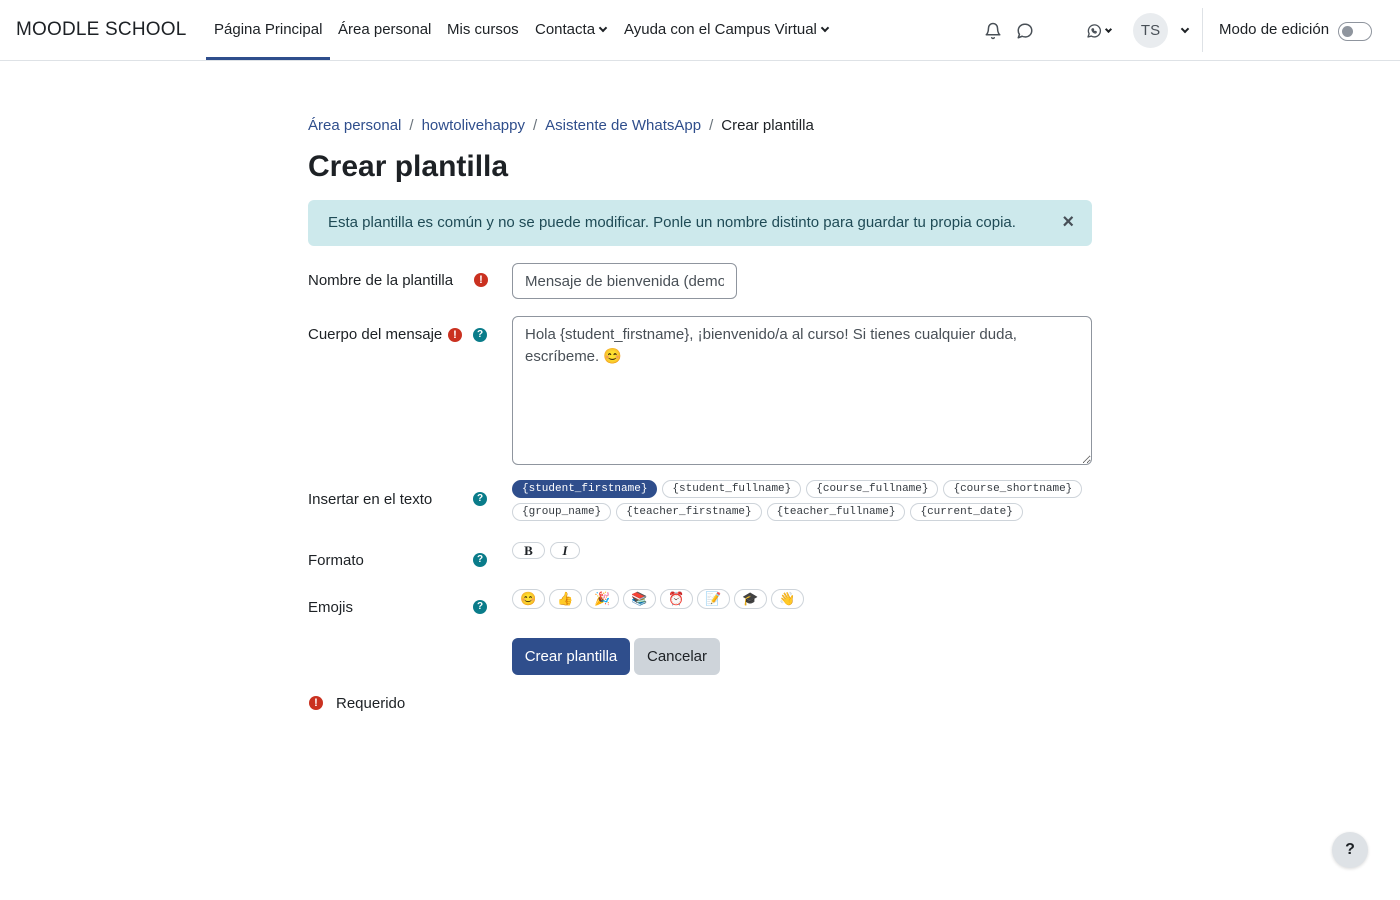 The width and height of the screenshot is (1400, 900). What do you see at coordinates (585, 489) in the screenshot?
I see `placeholder-chip: {student_firstname}` at bounding box center [585, 489].